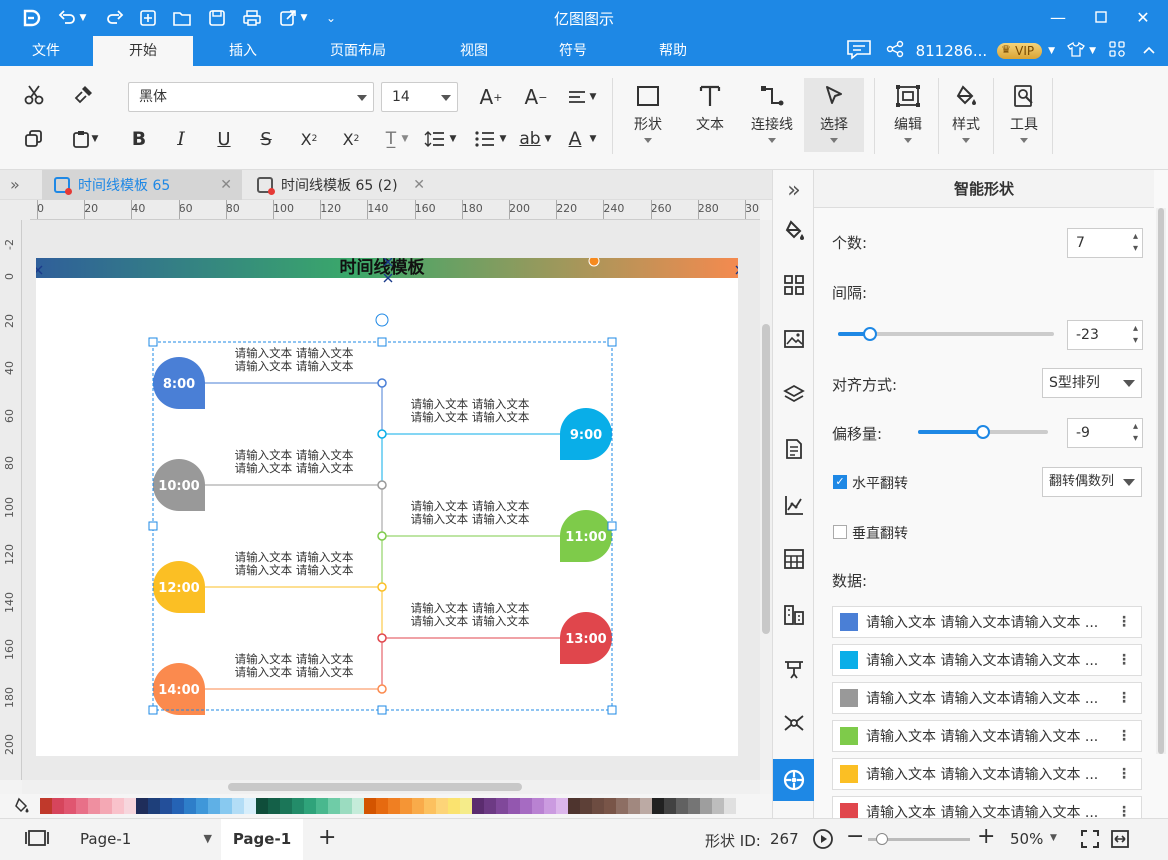 Image resolution: width=1168 pixels, height=860 pixels. I want to click on italic-icon: I, so click(181, 139).